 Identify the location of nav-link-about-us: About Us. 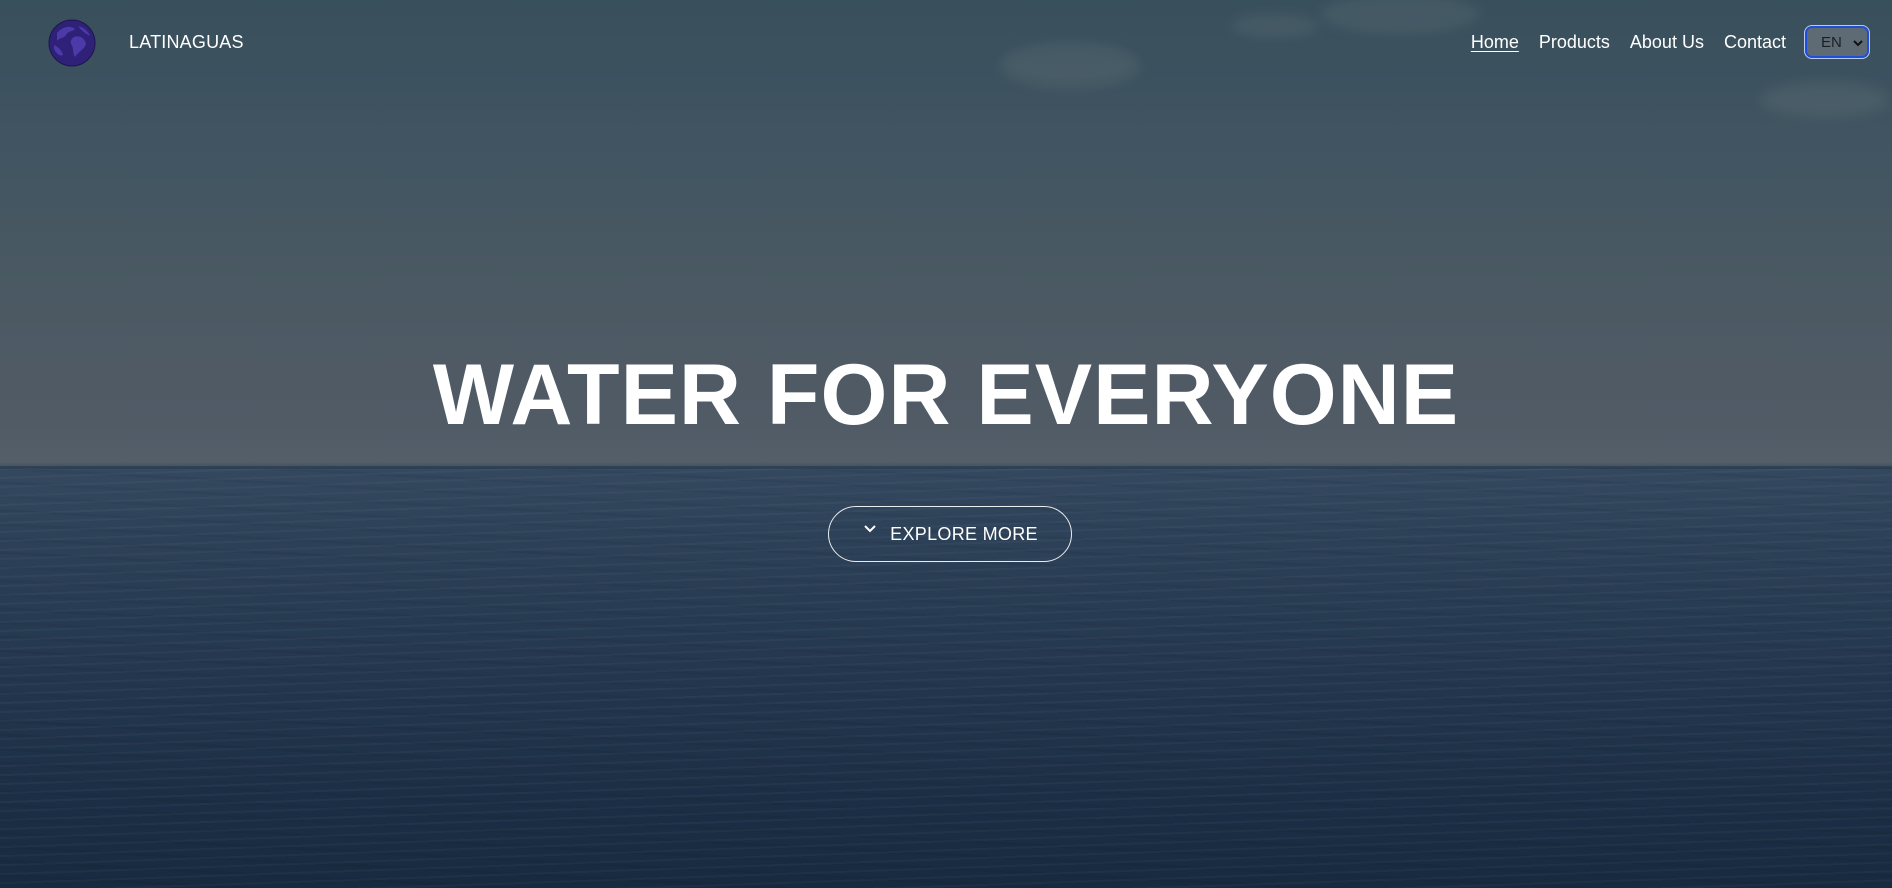
(1667, 42).